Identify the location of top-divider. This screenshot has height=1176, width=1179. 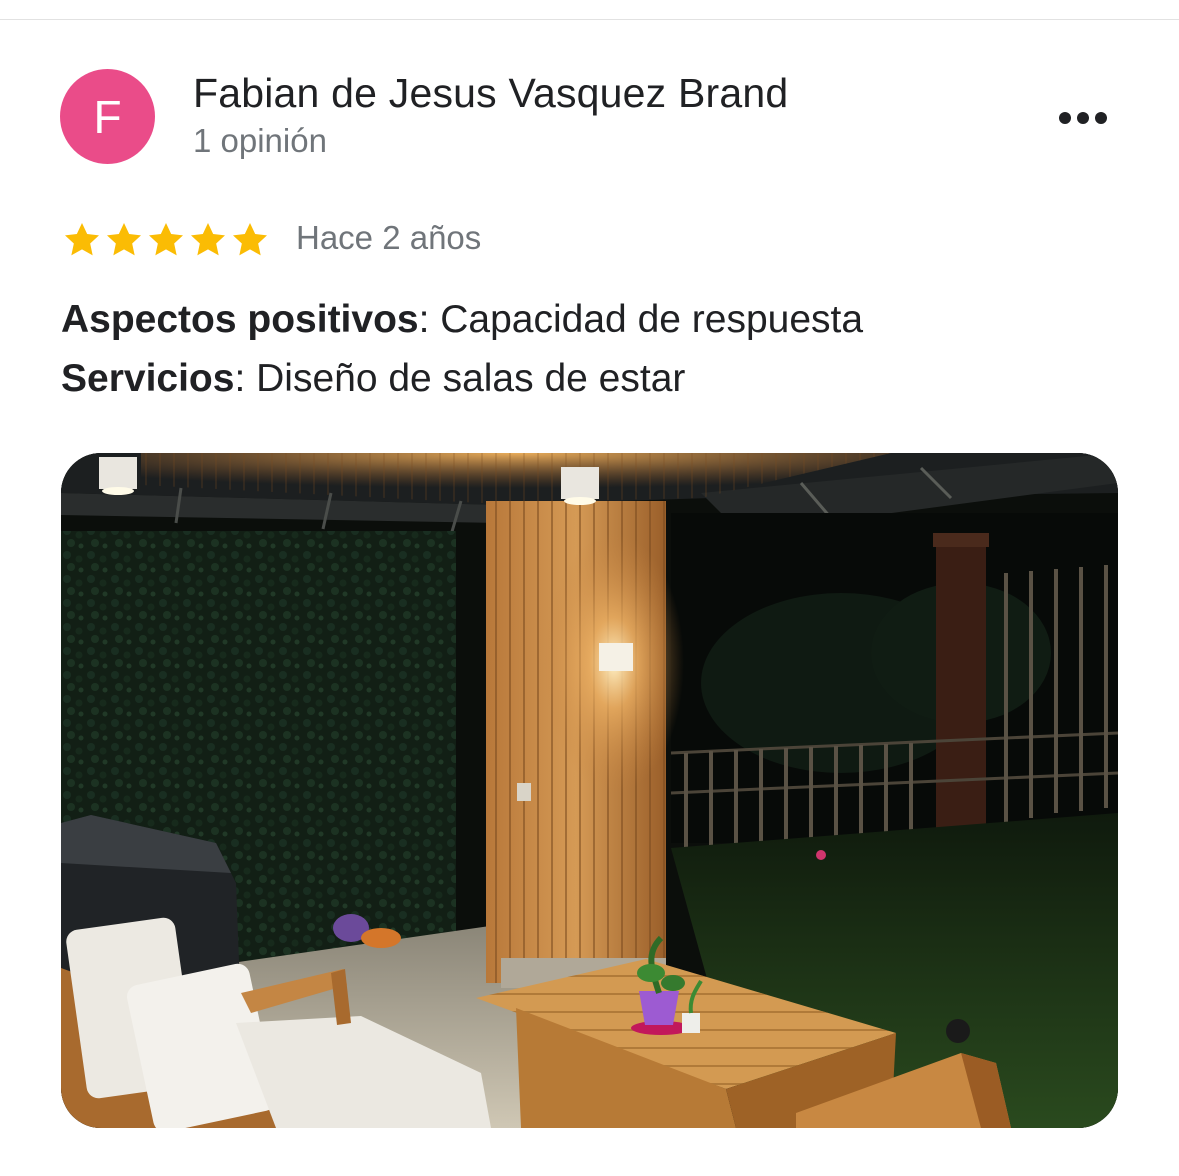
(589, 19).